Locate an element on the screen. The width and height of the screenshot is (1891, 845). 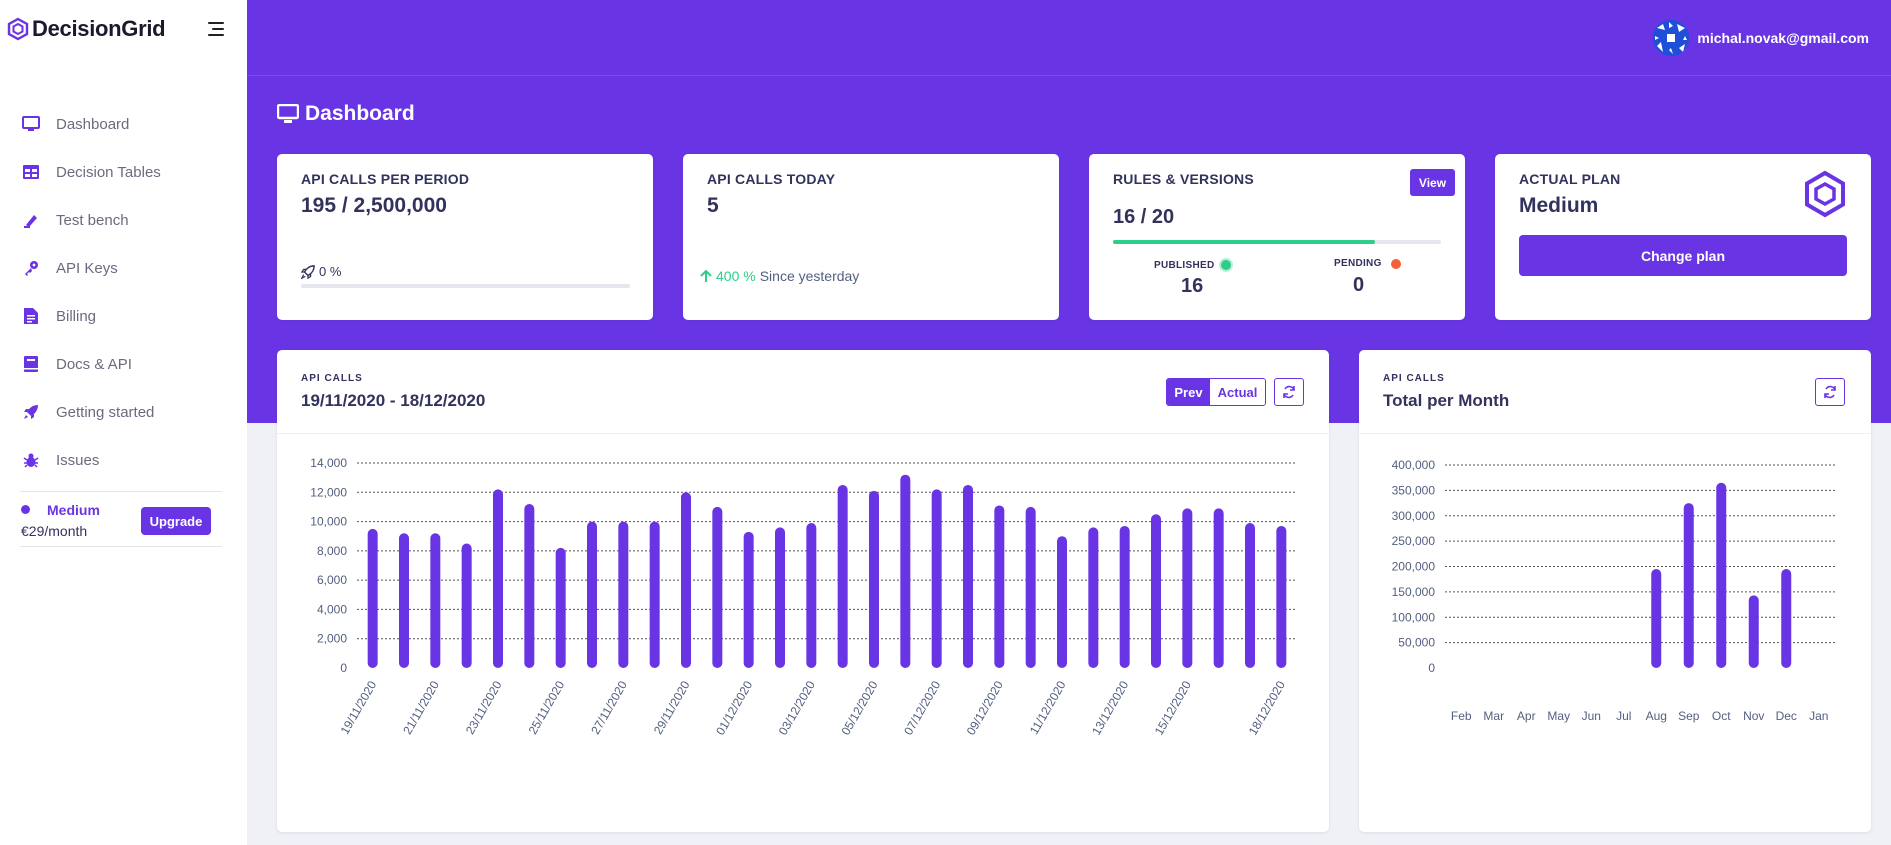
prev-button: Prev is located at coordinates (1188, 392).